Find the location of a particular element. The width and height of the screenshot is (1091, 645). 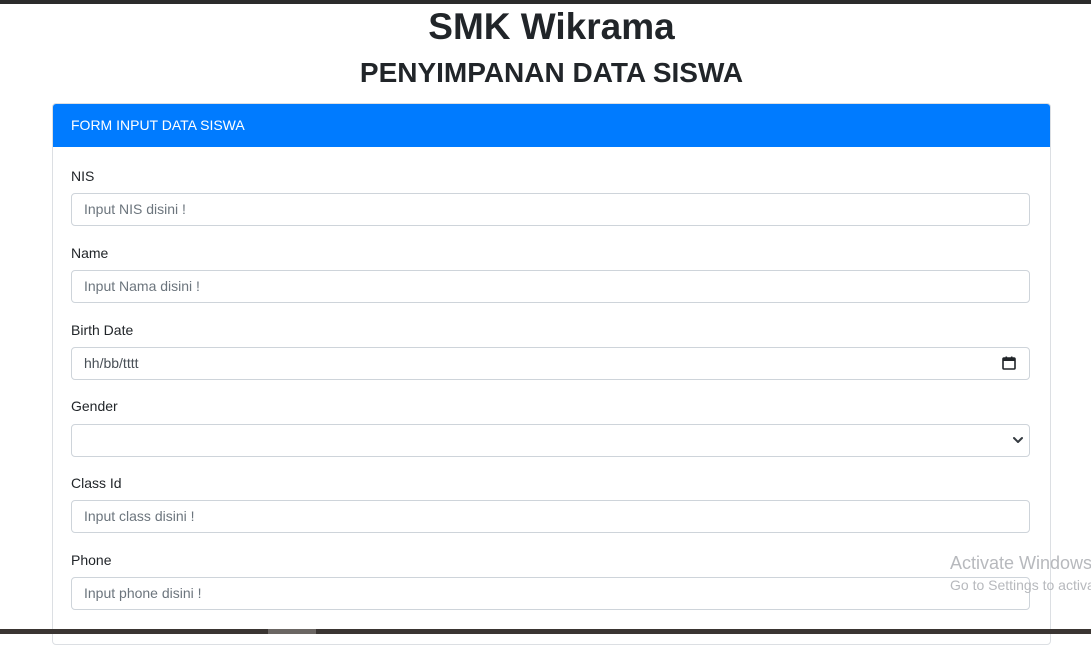

calendar-icon is located at coordinates (1009, 363).